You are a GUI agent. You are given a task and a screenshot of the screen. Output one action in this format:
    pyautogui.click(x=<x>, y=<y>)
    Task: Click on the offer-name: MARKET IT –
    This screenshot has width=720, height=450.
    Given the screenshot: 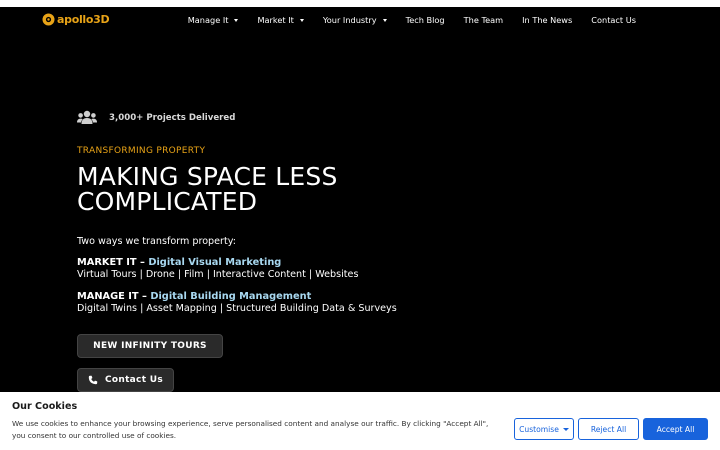 What is the action you would take?
    pyautogui.click(x=113, y=262)
    